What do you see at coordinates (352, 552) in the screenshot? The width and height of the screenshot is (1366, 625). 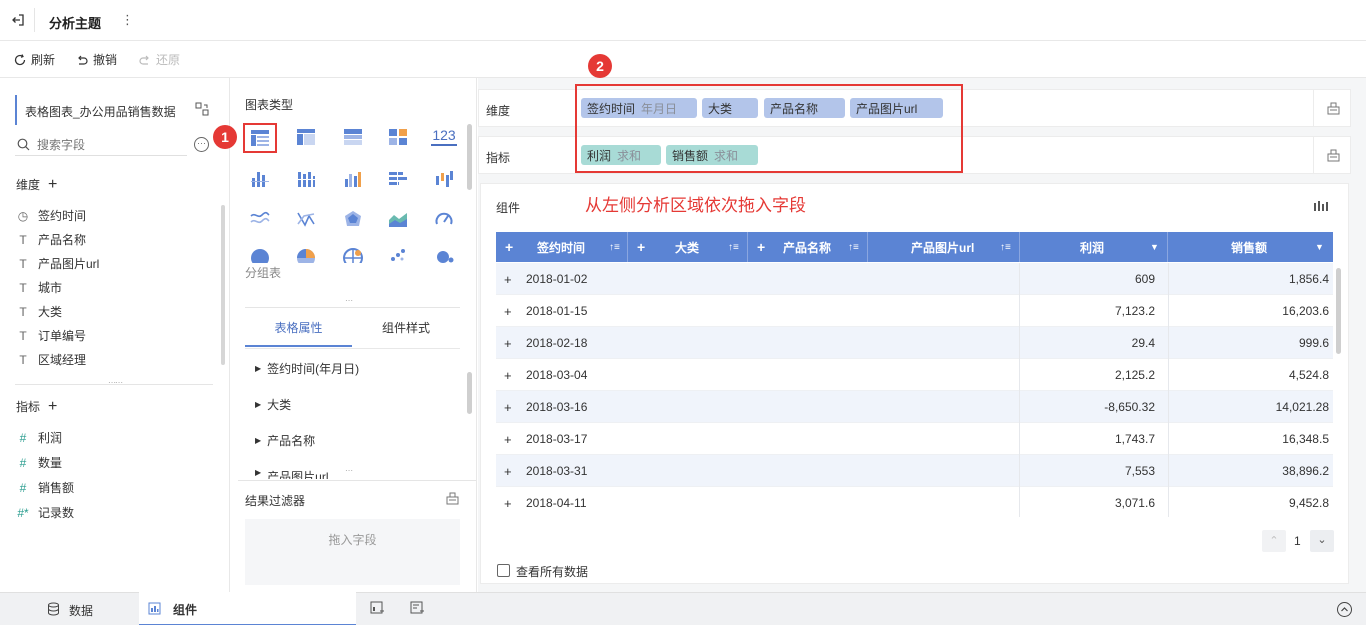 I see `filter-drop-zone: 拖入字段` at bounding box center [352, 552].